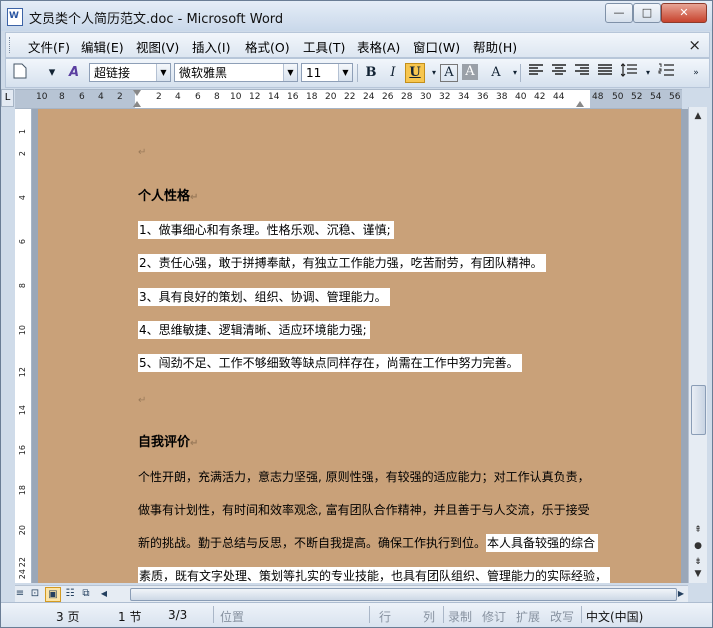  Describe the element at coordinates (559, 73) in the screenshot. I see `align-center-icon` at that location.